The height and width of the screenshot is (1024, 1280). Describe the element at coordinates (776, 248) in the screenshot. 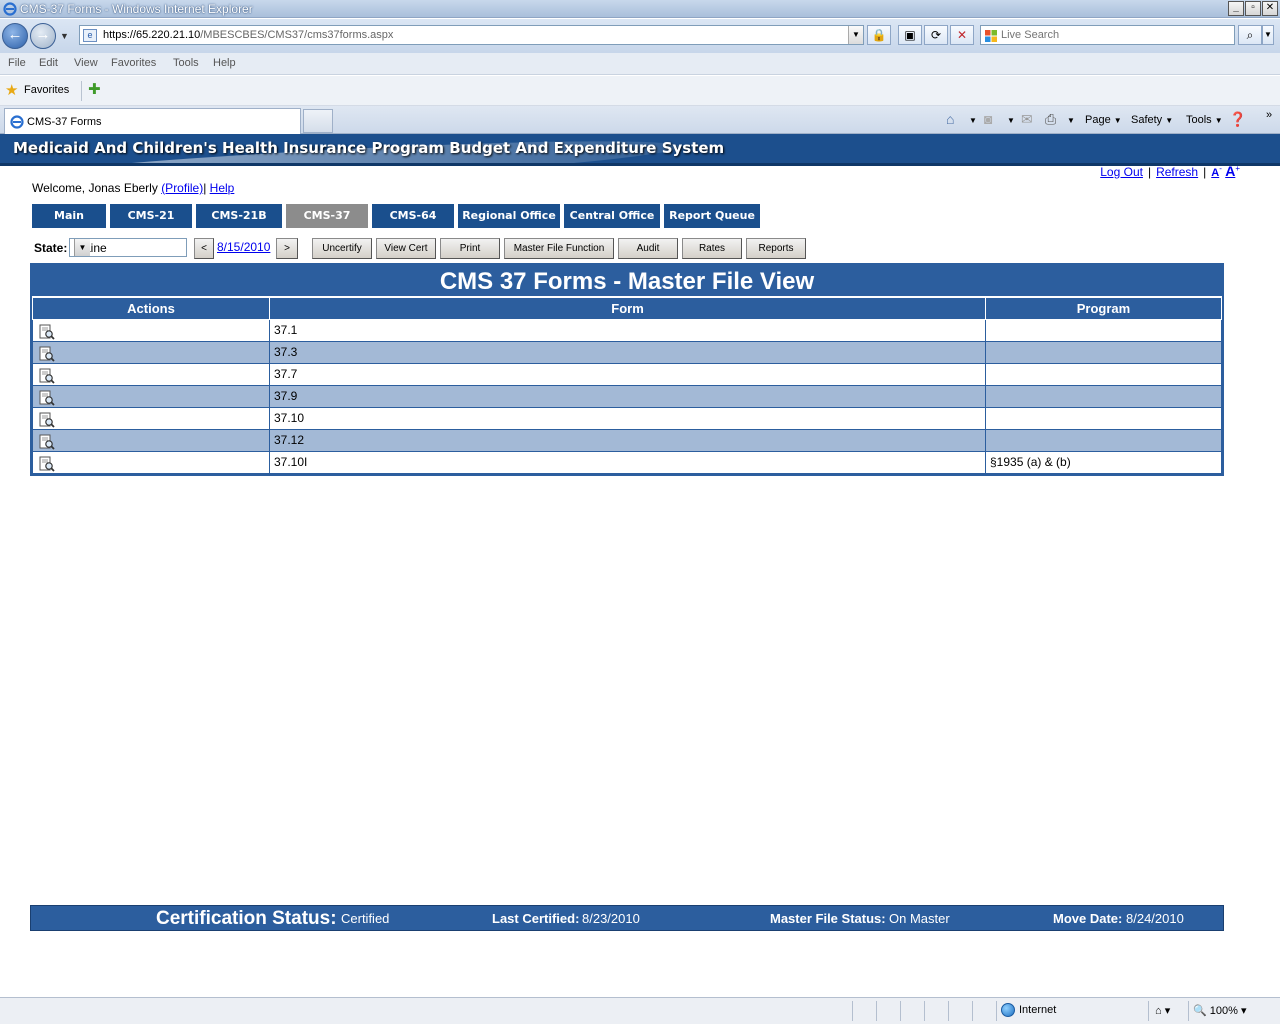

I see `reports-button: Reports` at that location.